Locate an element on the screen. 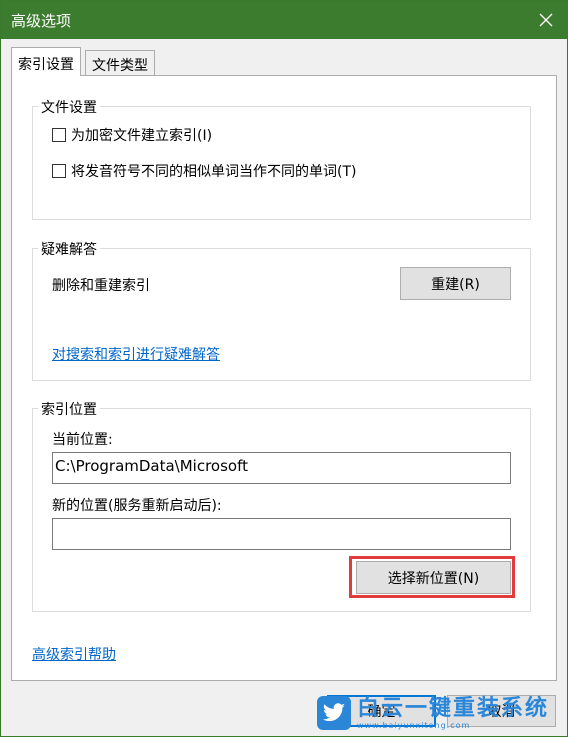 The height and width of the screenshot is (737, 568). option-diacritics: 将发音符号不同的相似单词当作不同的单词(T) is located at coordinates (204, 171).